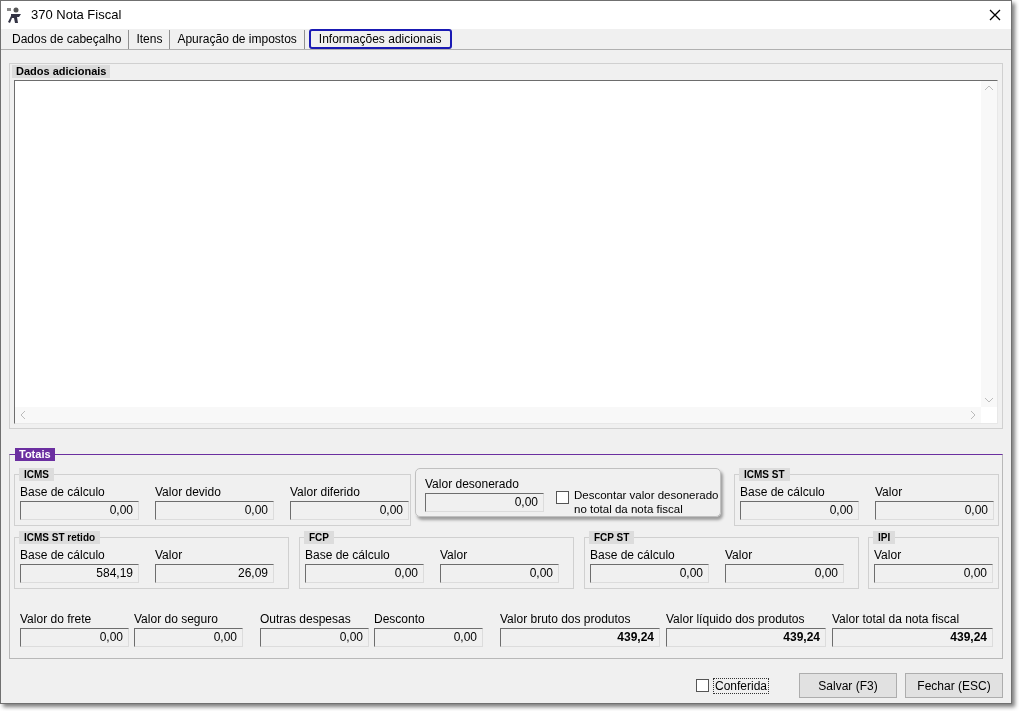  What do you see at coordinates (60, 537) in the screenshot?
I see `group-title: ICMS ST retido` at bounding box center [60, 537].